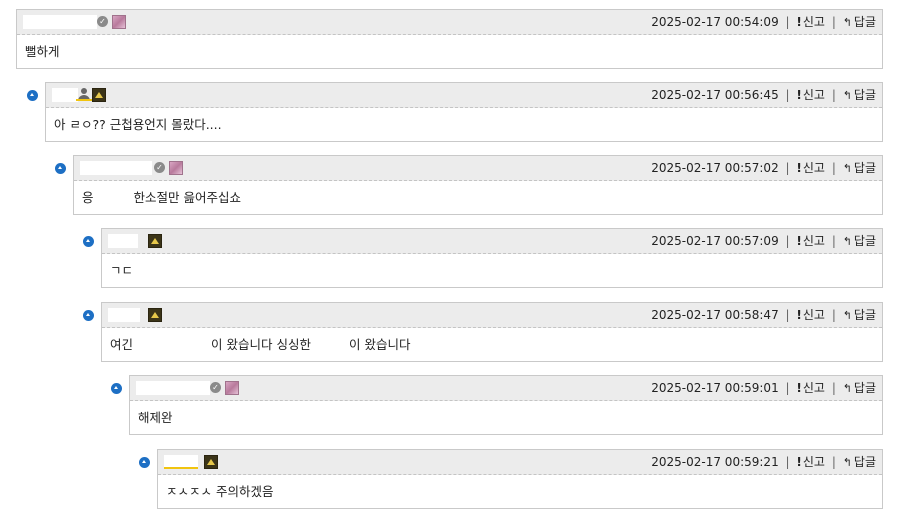 The image size is (900, 529). I want to click on comment: 2025-02-17 00:57:09 | !신고 | ↰ 답글 ㄱㄷ, so click(492, 258).